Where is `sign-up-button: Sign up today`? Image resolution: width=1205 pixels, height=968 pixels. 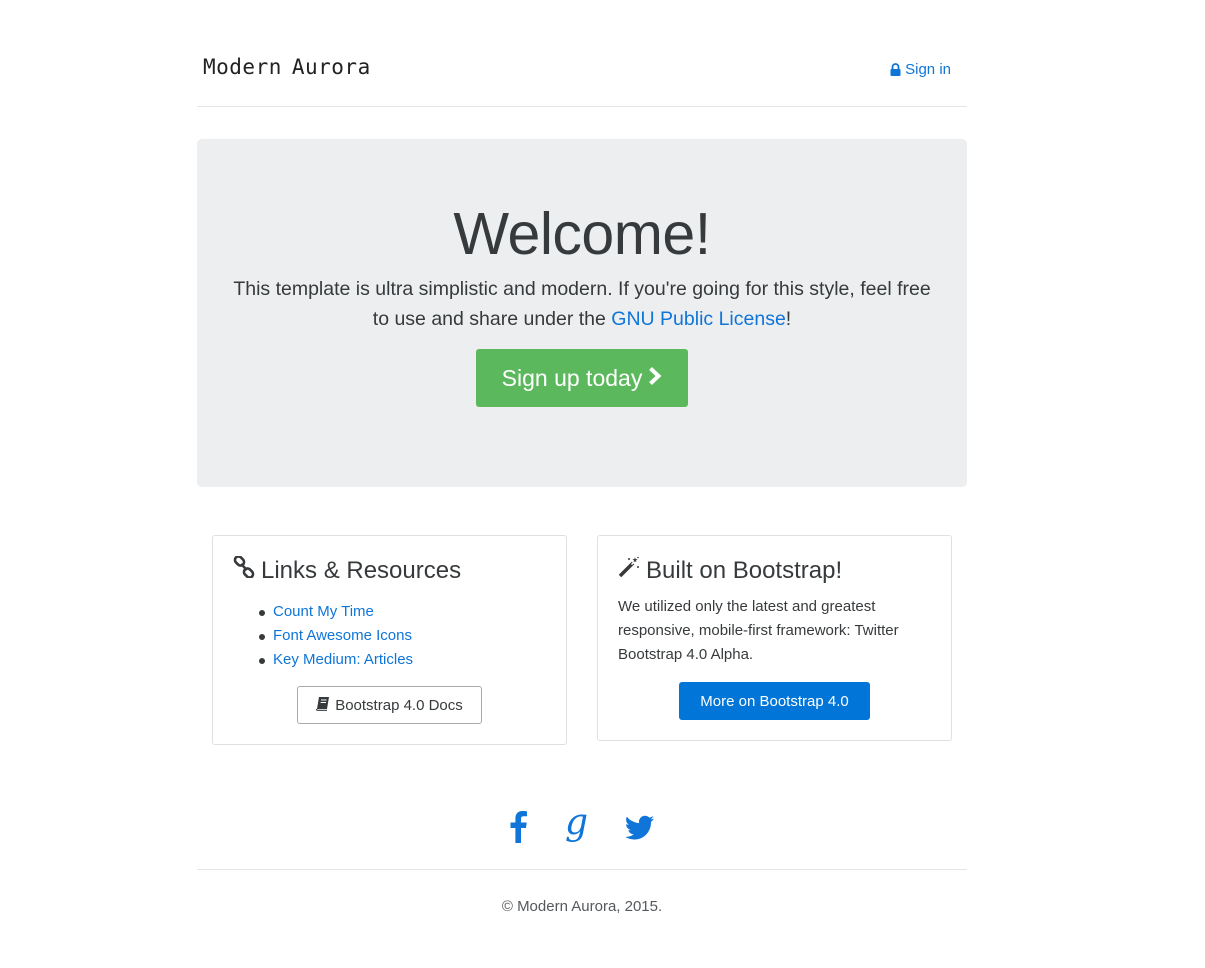
sign-up-button: Sign up today is located at coordinates (582, 378).